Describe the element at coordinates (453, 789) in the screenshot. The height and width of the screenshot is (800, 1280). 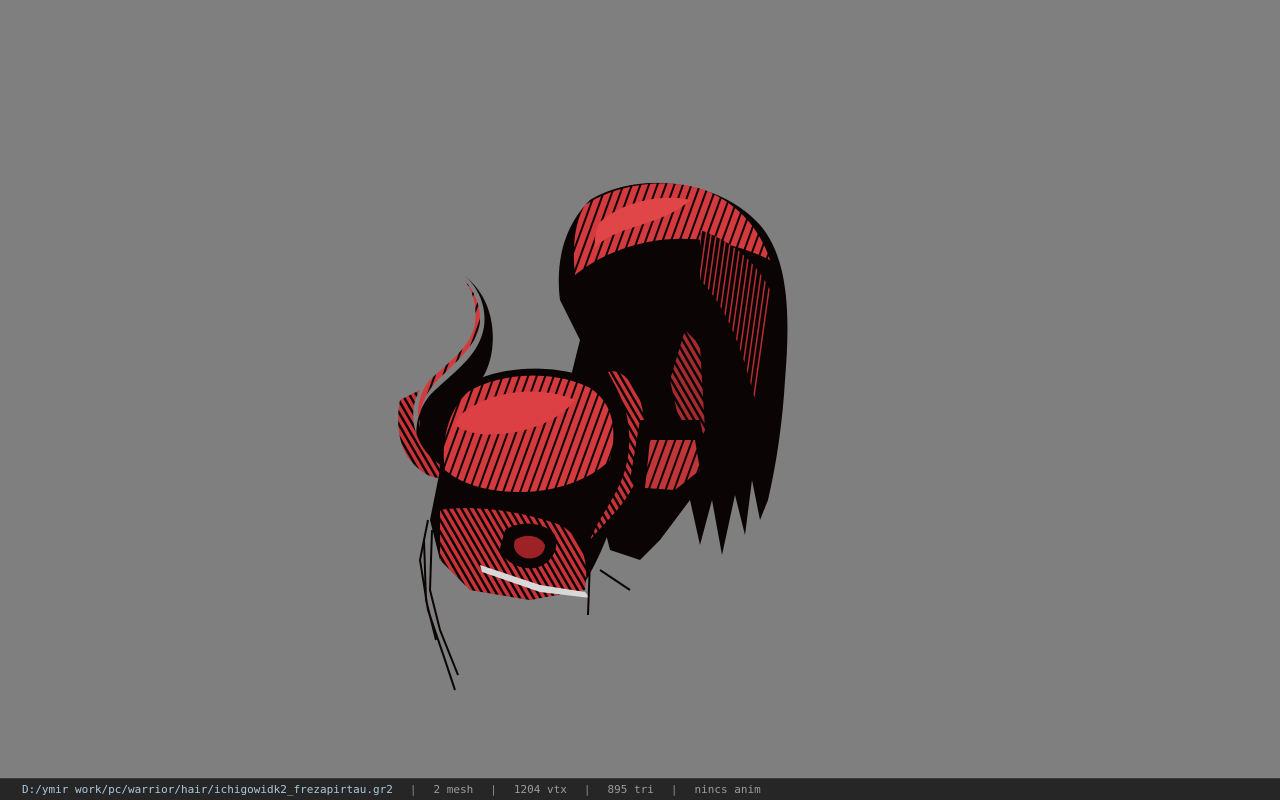
I see `mesh-count-label: 2 mesh` at that location.